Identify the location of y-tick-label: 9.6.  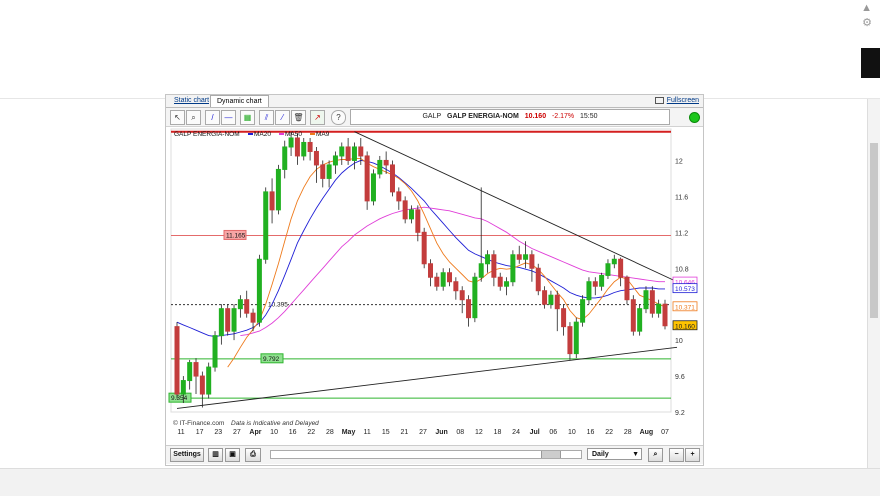
(680, 377).